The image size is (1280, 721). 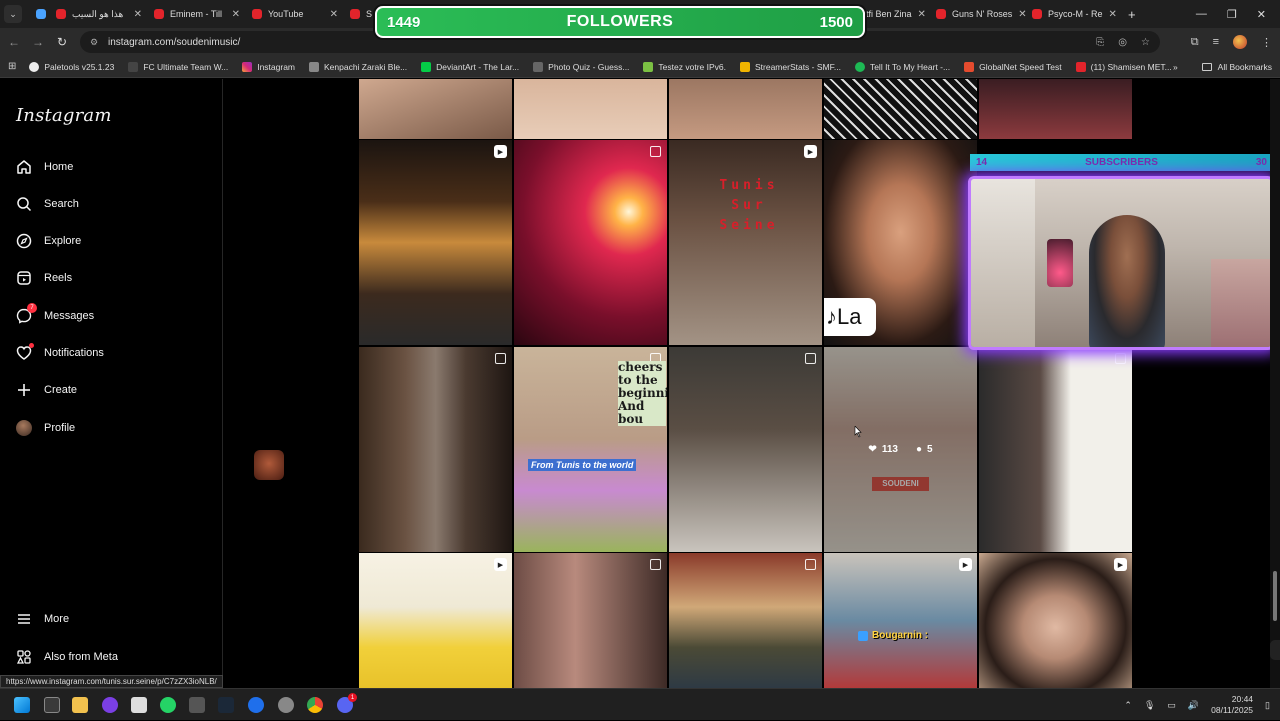 What do you see at coordinates (1195, 42) in the screenshot?
I see `extensions-icon: ⧉` at bounding box center [1195, 42].